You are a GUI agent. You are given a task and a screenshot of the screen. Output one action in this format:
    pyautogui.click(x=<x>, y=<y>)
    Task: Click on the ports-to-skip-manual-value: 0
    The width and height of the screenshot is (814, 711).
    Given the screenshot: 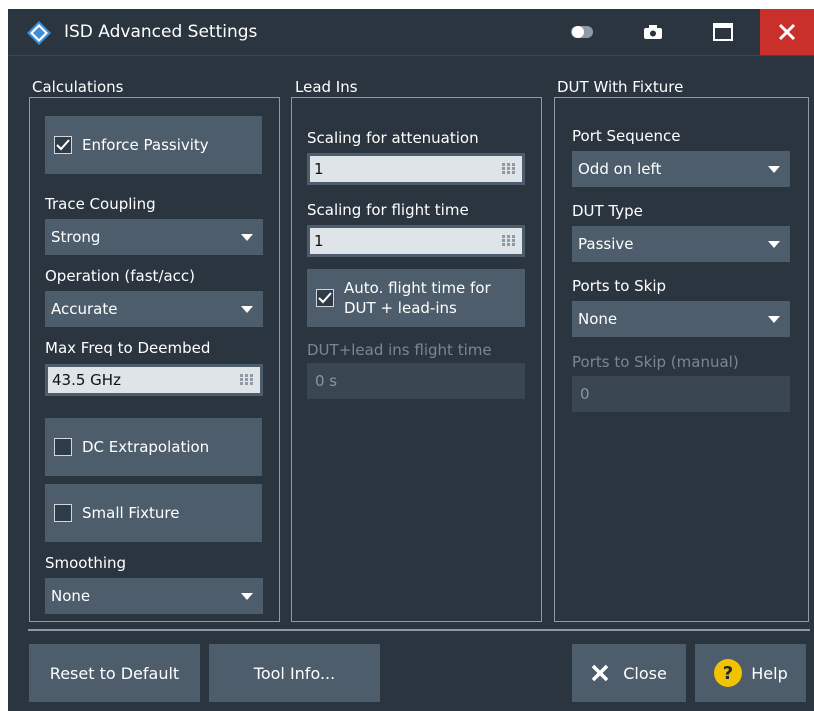 What is the action you would take?
    pyautogui.click(x=585, y=394)
    